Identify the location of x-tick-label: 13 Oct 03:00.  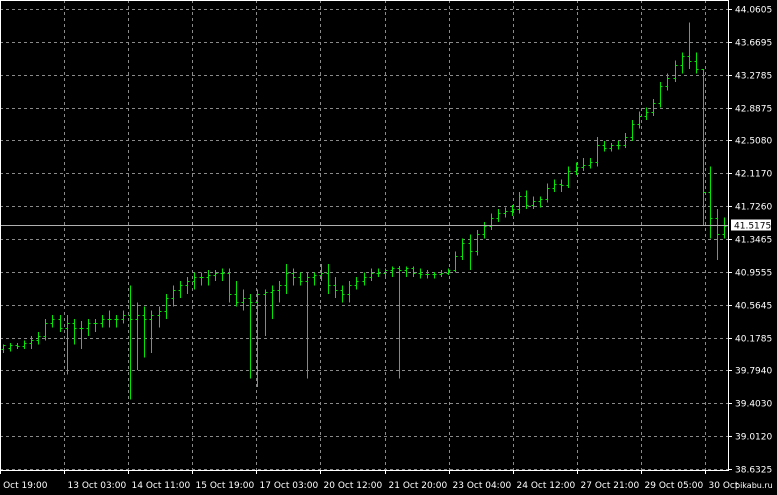
(97, 486).